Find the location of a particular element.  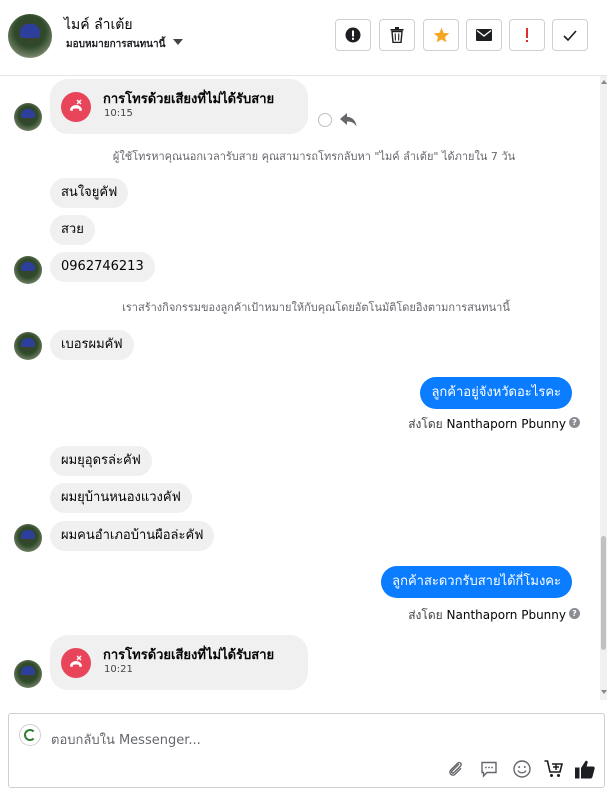

incoming-message: 0962746213 is located at coordinates (102, 267).